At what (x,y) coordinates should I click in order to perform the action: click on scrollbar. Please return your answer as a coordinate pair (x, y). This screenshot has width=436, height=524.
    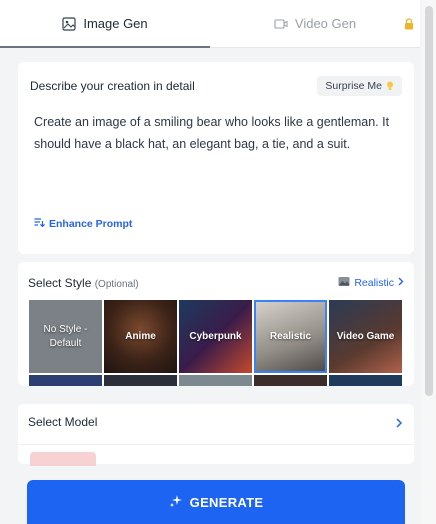
    Looking at the image, I should click on (429, 262).